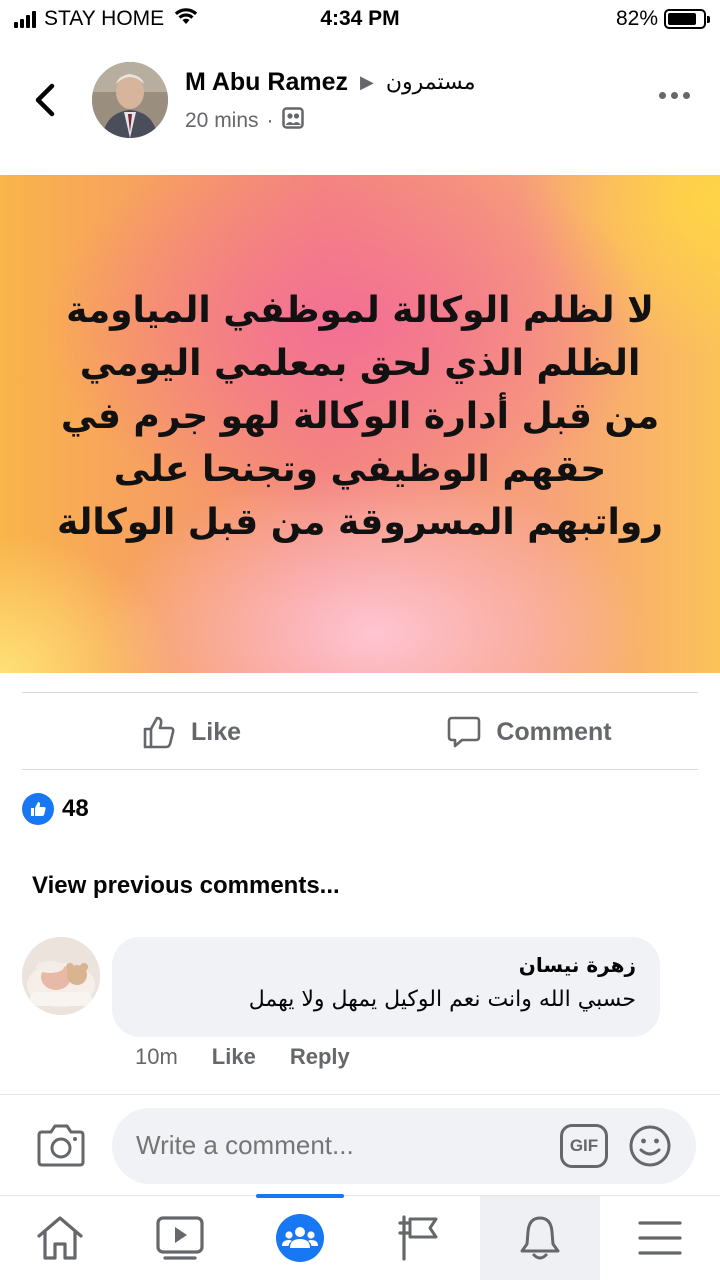 The width and height of the screenshot is (720, 1280). Describe the element at coordinates (662, 19) in the screenshot. I see `status-right: 82%` at that location.